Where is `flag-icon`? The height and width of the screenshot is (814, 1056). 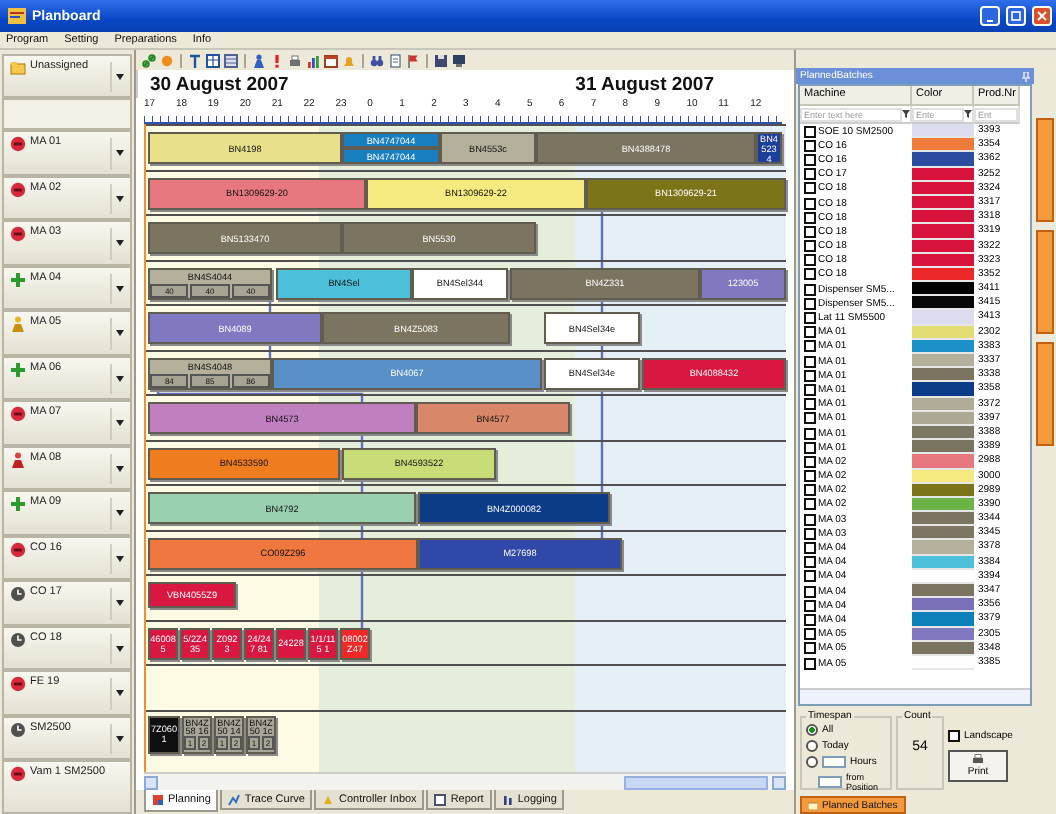 flag-icon is located at coordinates (413, 60).